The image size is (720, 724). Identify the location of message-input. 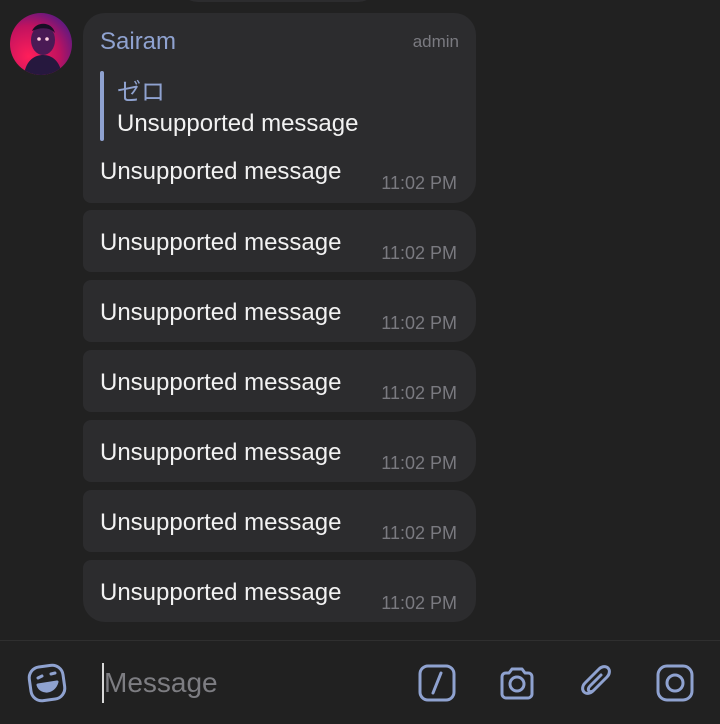
(244, 683).